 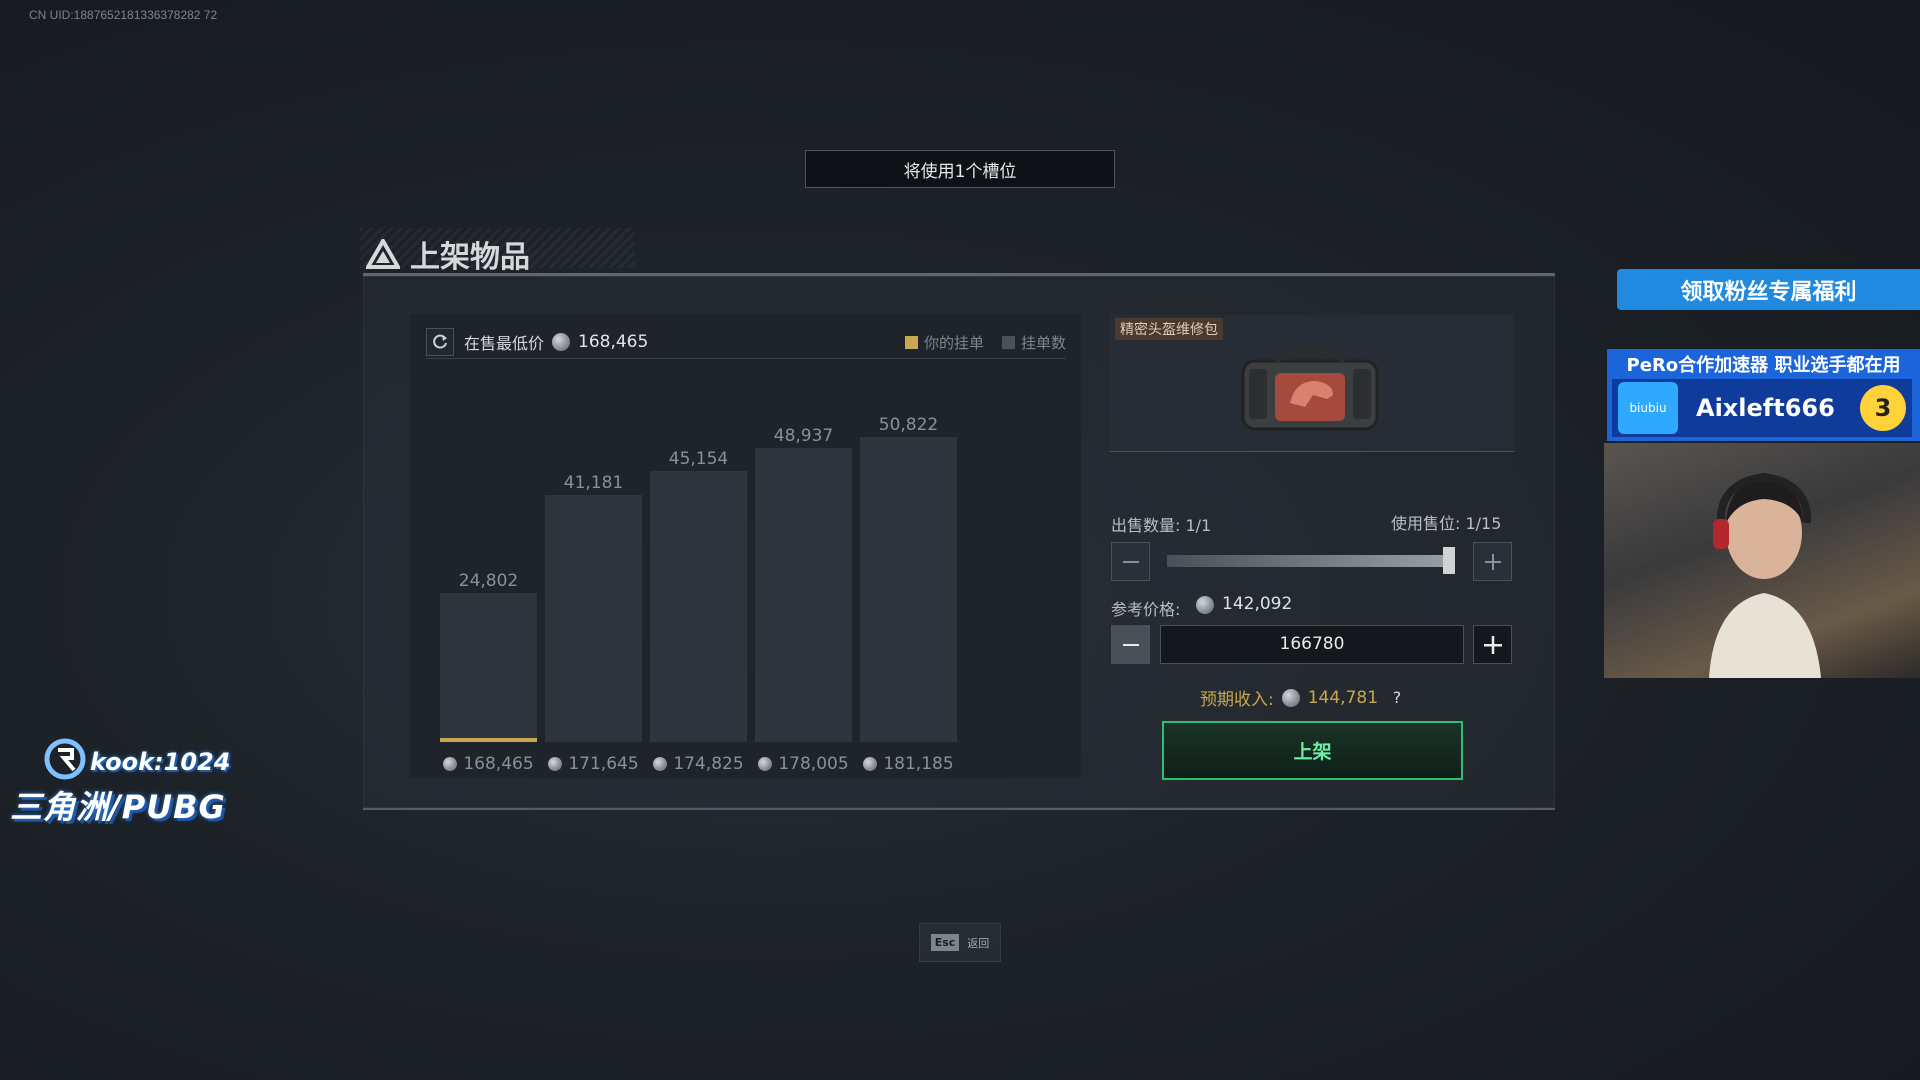 What do you see at coordinates (145, 781) in the screenshot?
I see `stream-watermark: kook:1024 三角洲/PUBG` at bounding box center [145, 781].